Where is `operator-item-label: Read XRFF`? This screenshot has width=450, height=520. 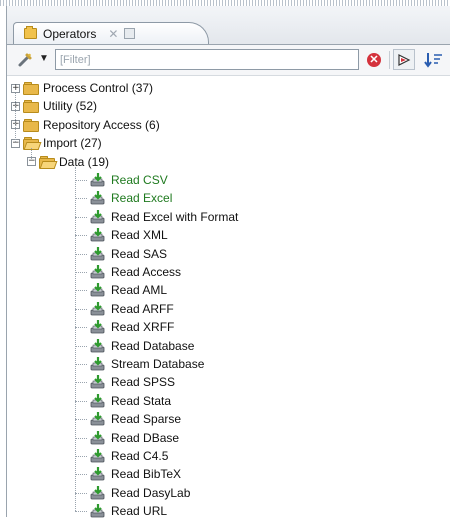
operator-item-label: Read XRFF is located at coordinates (143, 327).